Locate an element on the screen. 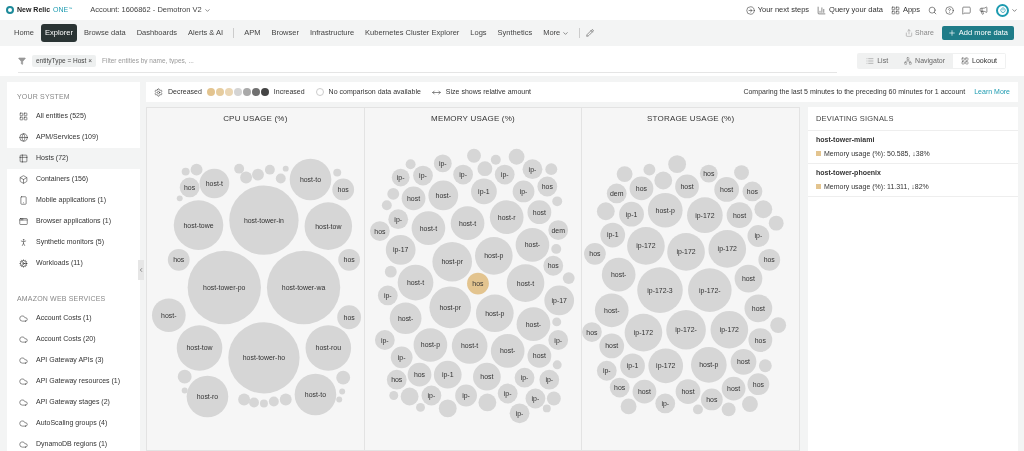 The image size is (1024, 451). bar-chart-icon is located at coordinates (822, 10).